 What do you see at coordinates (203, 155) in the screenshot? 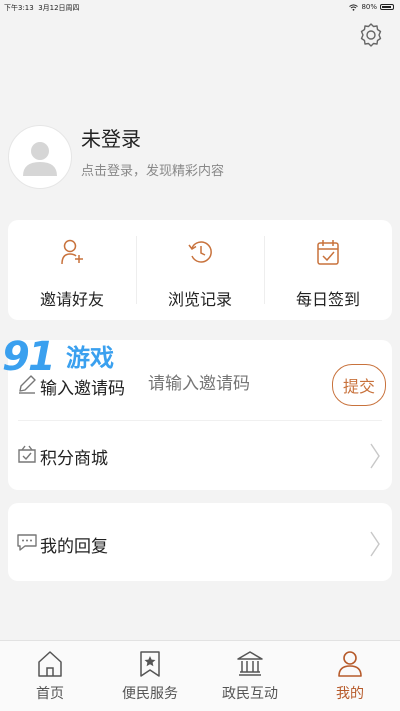
I see `profile-section: 未登录 点击登录，发现精彩内容` at bounding box center [203, 155].